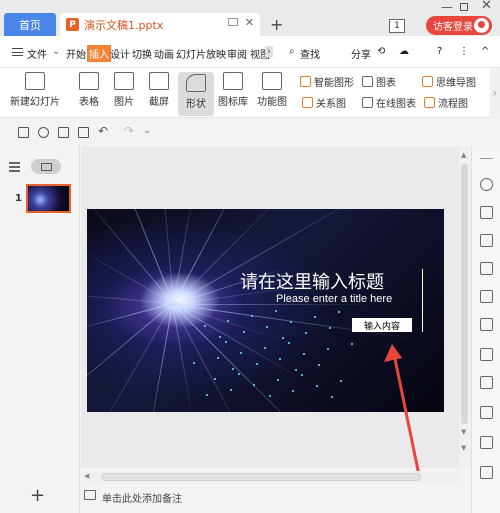  Describe the element at coordinates (142, 53) in the screenshot. I see `menu-transition: 切换` at that location.